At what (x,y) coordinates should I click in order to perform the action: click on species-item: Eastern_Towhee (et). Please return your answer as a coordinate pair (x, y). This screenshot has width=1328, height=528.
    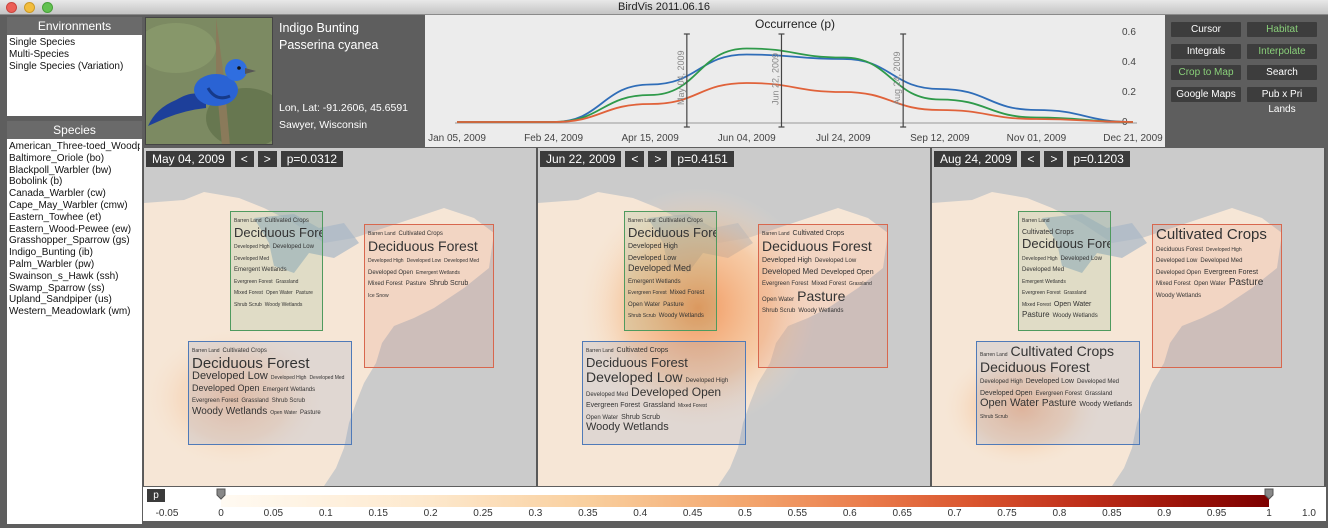
    Looking at the image, I should click on (74, 218).